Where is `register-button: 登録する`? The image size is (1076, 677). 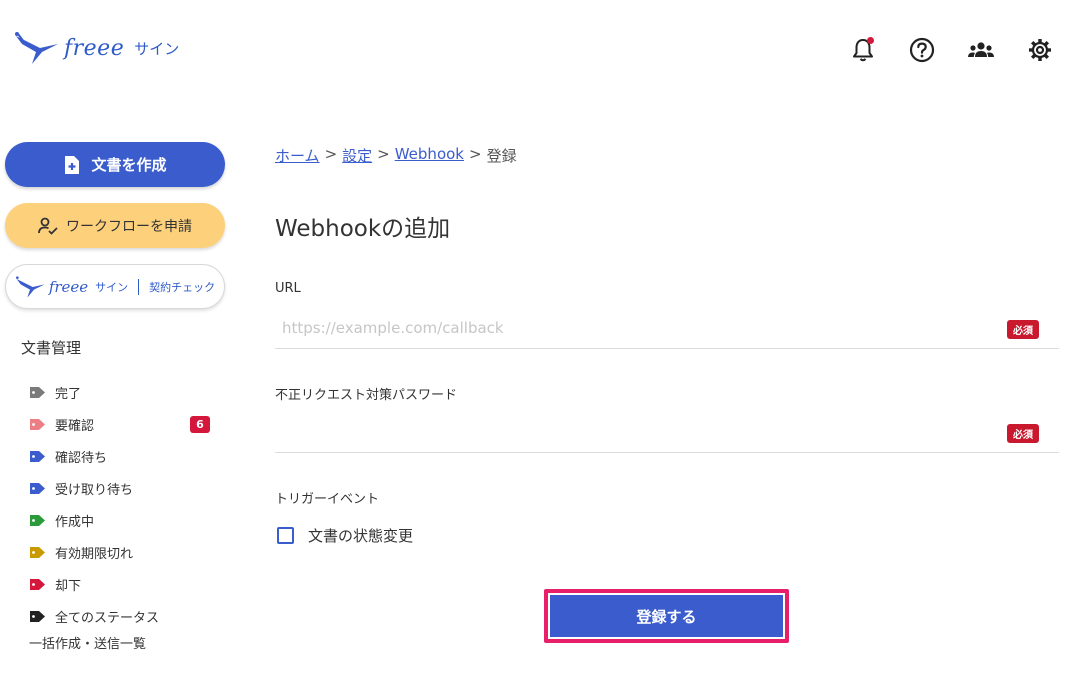
register-button: 登録する is located at coordinates (666, 616).